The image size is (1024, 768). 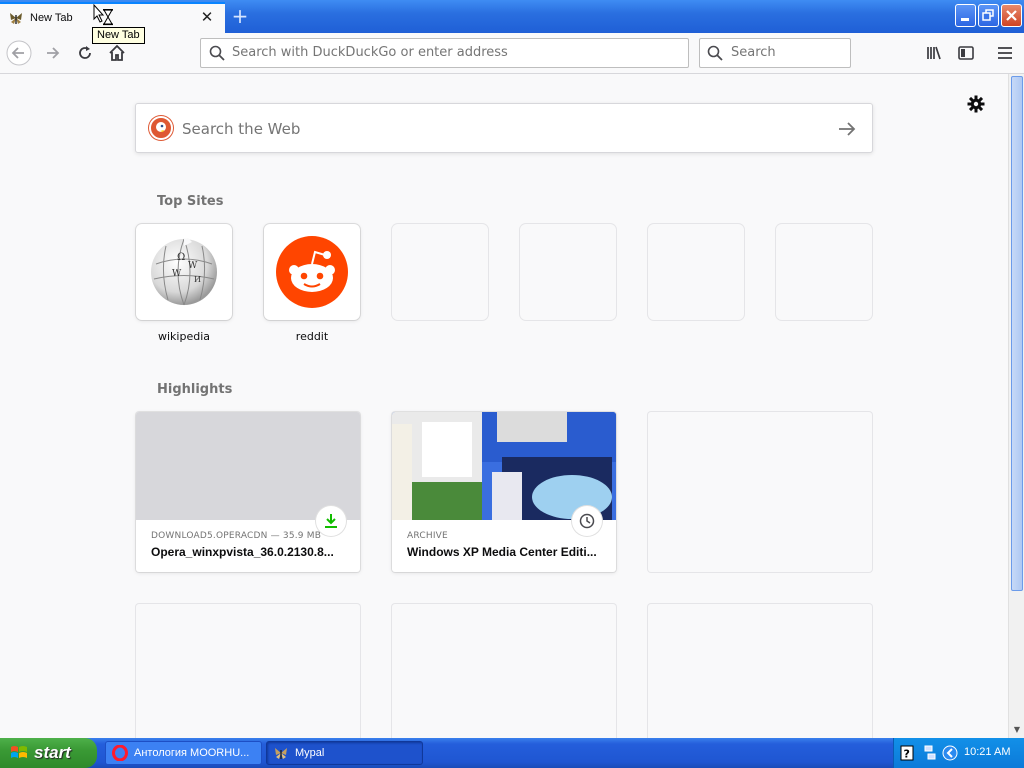 What do you see at coordinates (312, 336) in the screenshot?
I see `top-site-label: reddit` at bounding box center [312, 336].